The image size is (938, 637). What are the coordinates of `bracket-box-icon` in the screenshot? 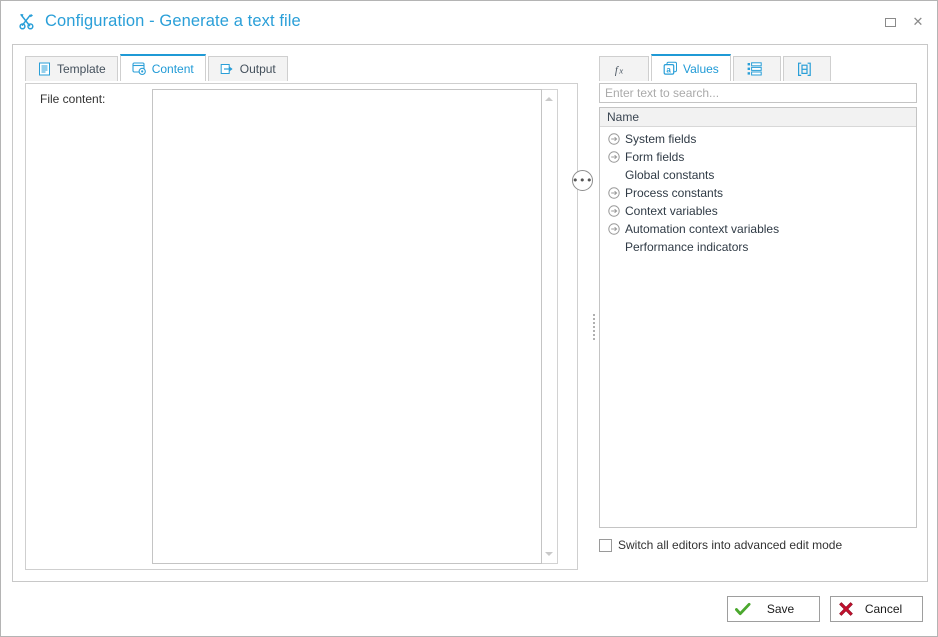 It's located at (804, 69).